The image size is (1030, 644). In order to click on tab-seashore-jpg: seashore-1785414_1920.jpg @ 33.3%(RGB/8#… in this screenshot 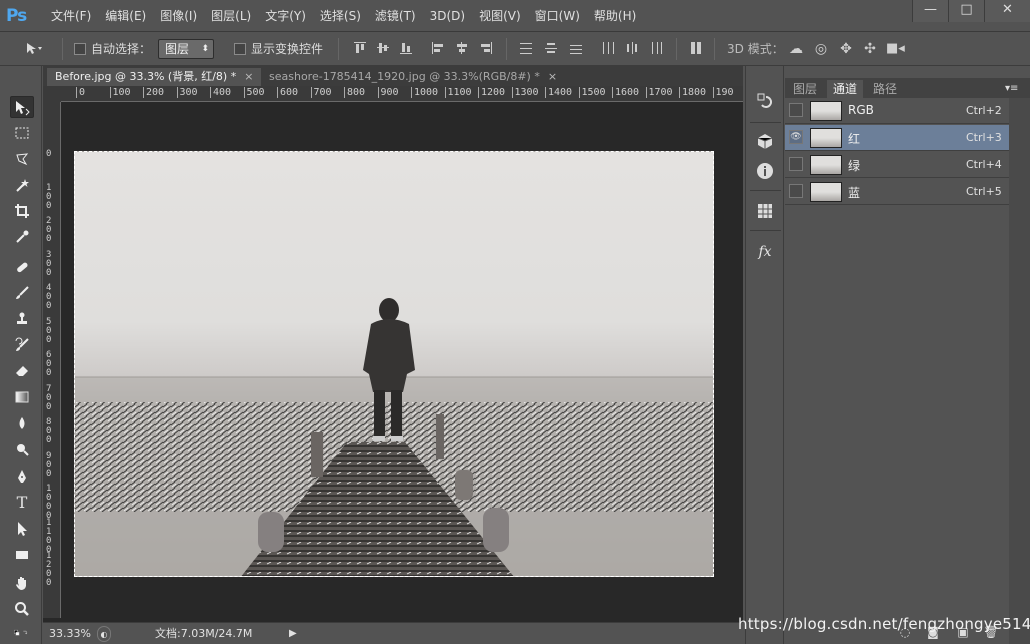, I will do `click(413, 77)`.